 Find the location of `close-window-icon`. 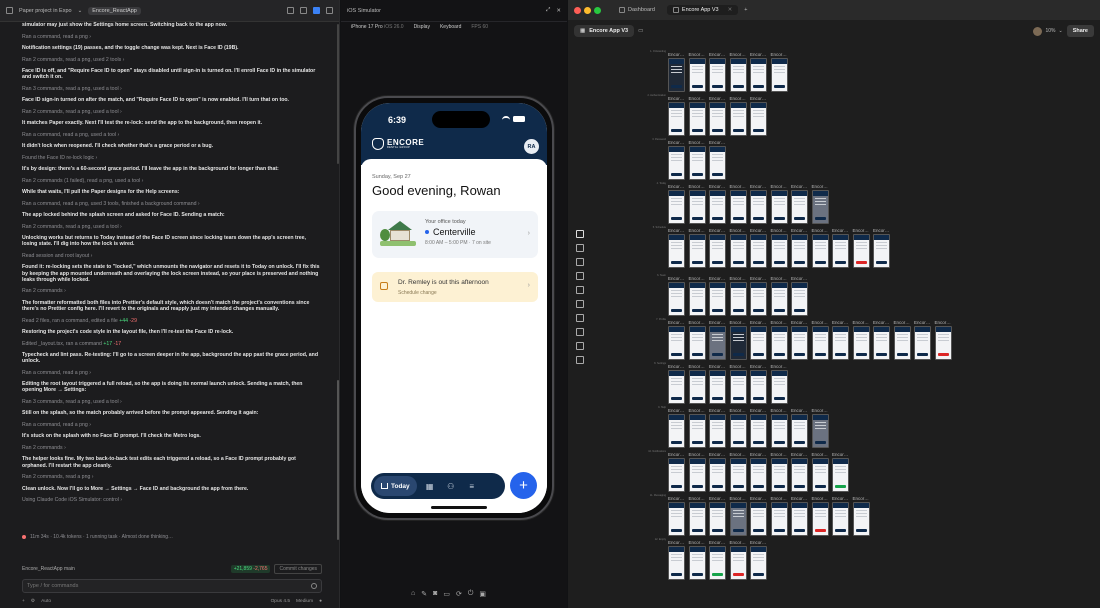

close-window-icon is located at coordinates (577, 10).